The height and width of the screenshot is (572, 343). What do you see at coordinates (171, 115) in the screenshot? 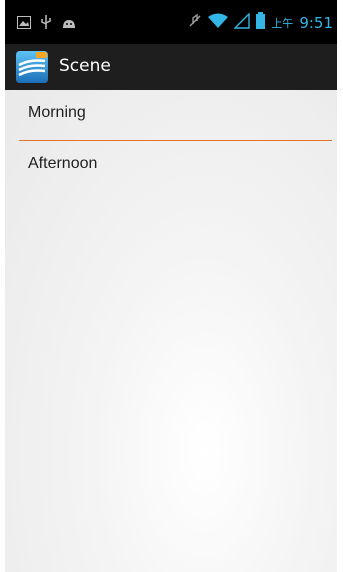
I see `list-item-morning: Morning` at bounding box center [171, 115].